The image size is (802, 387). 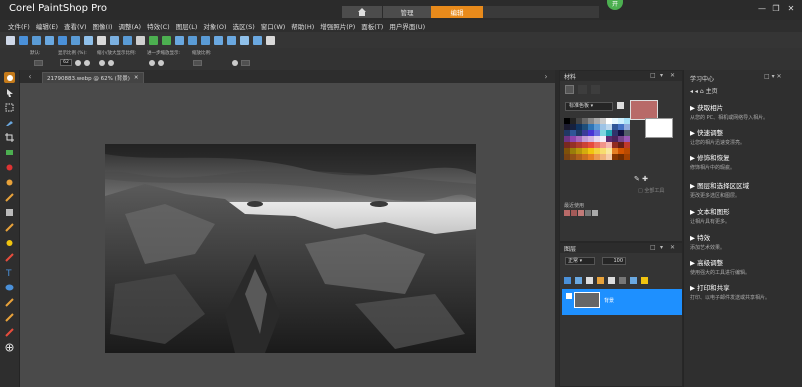 What do you see at coordinates (75, 26) in the screenshot?
I see `menu-view: 查看(V)` at bounding box center [75, 26].